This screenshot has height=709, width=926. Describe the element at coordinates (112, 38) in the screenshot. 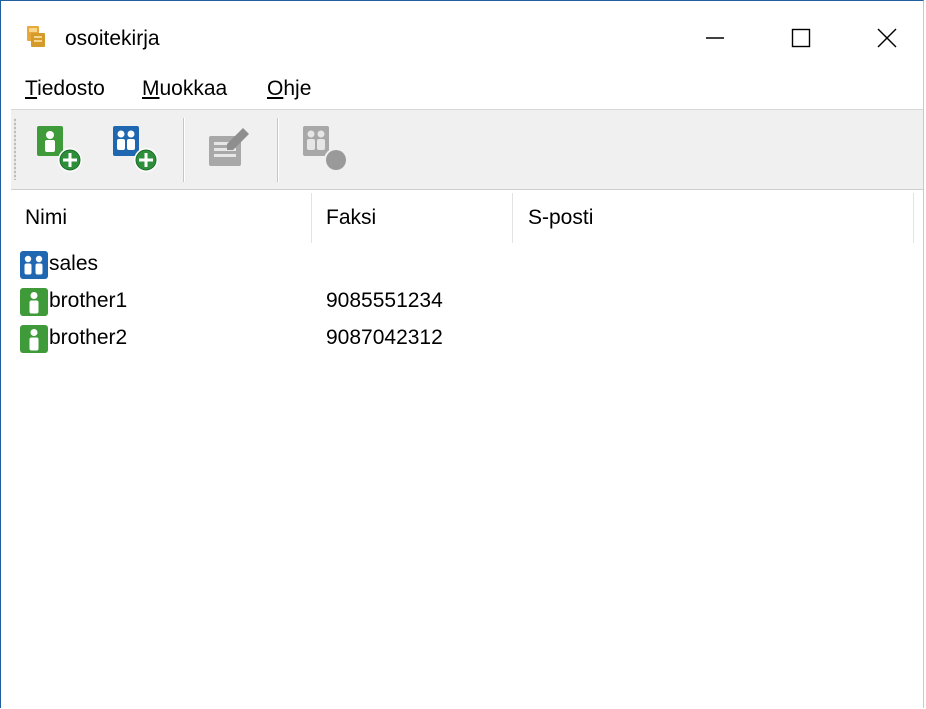

I see `window-title: osoitekirja` at that location.